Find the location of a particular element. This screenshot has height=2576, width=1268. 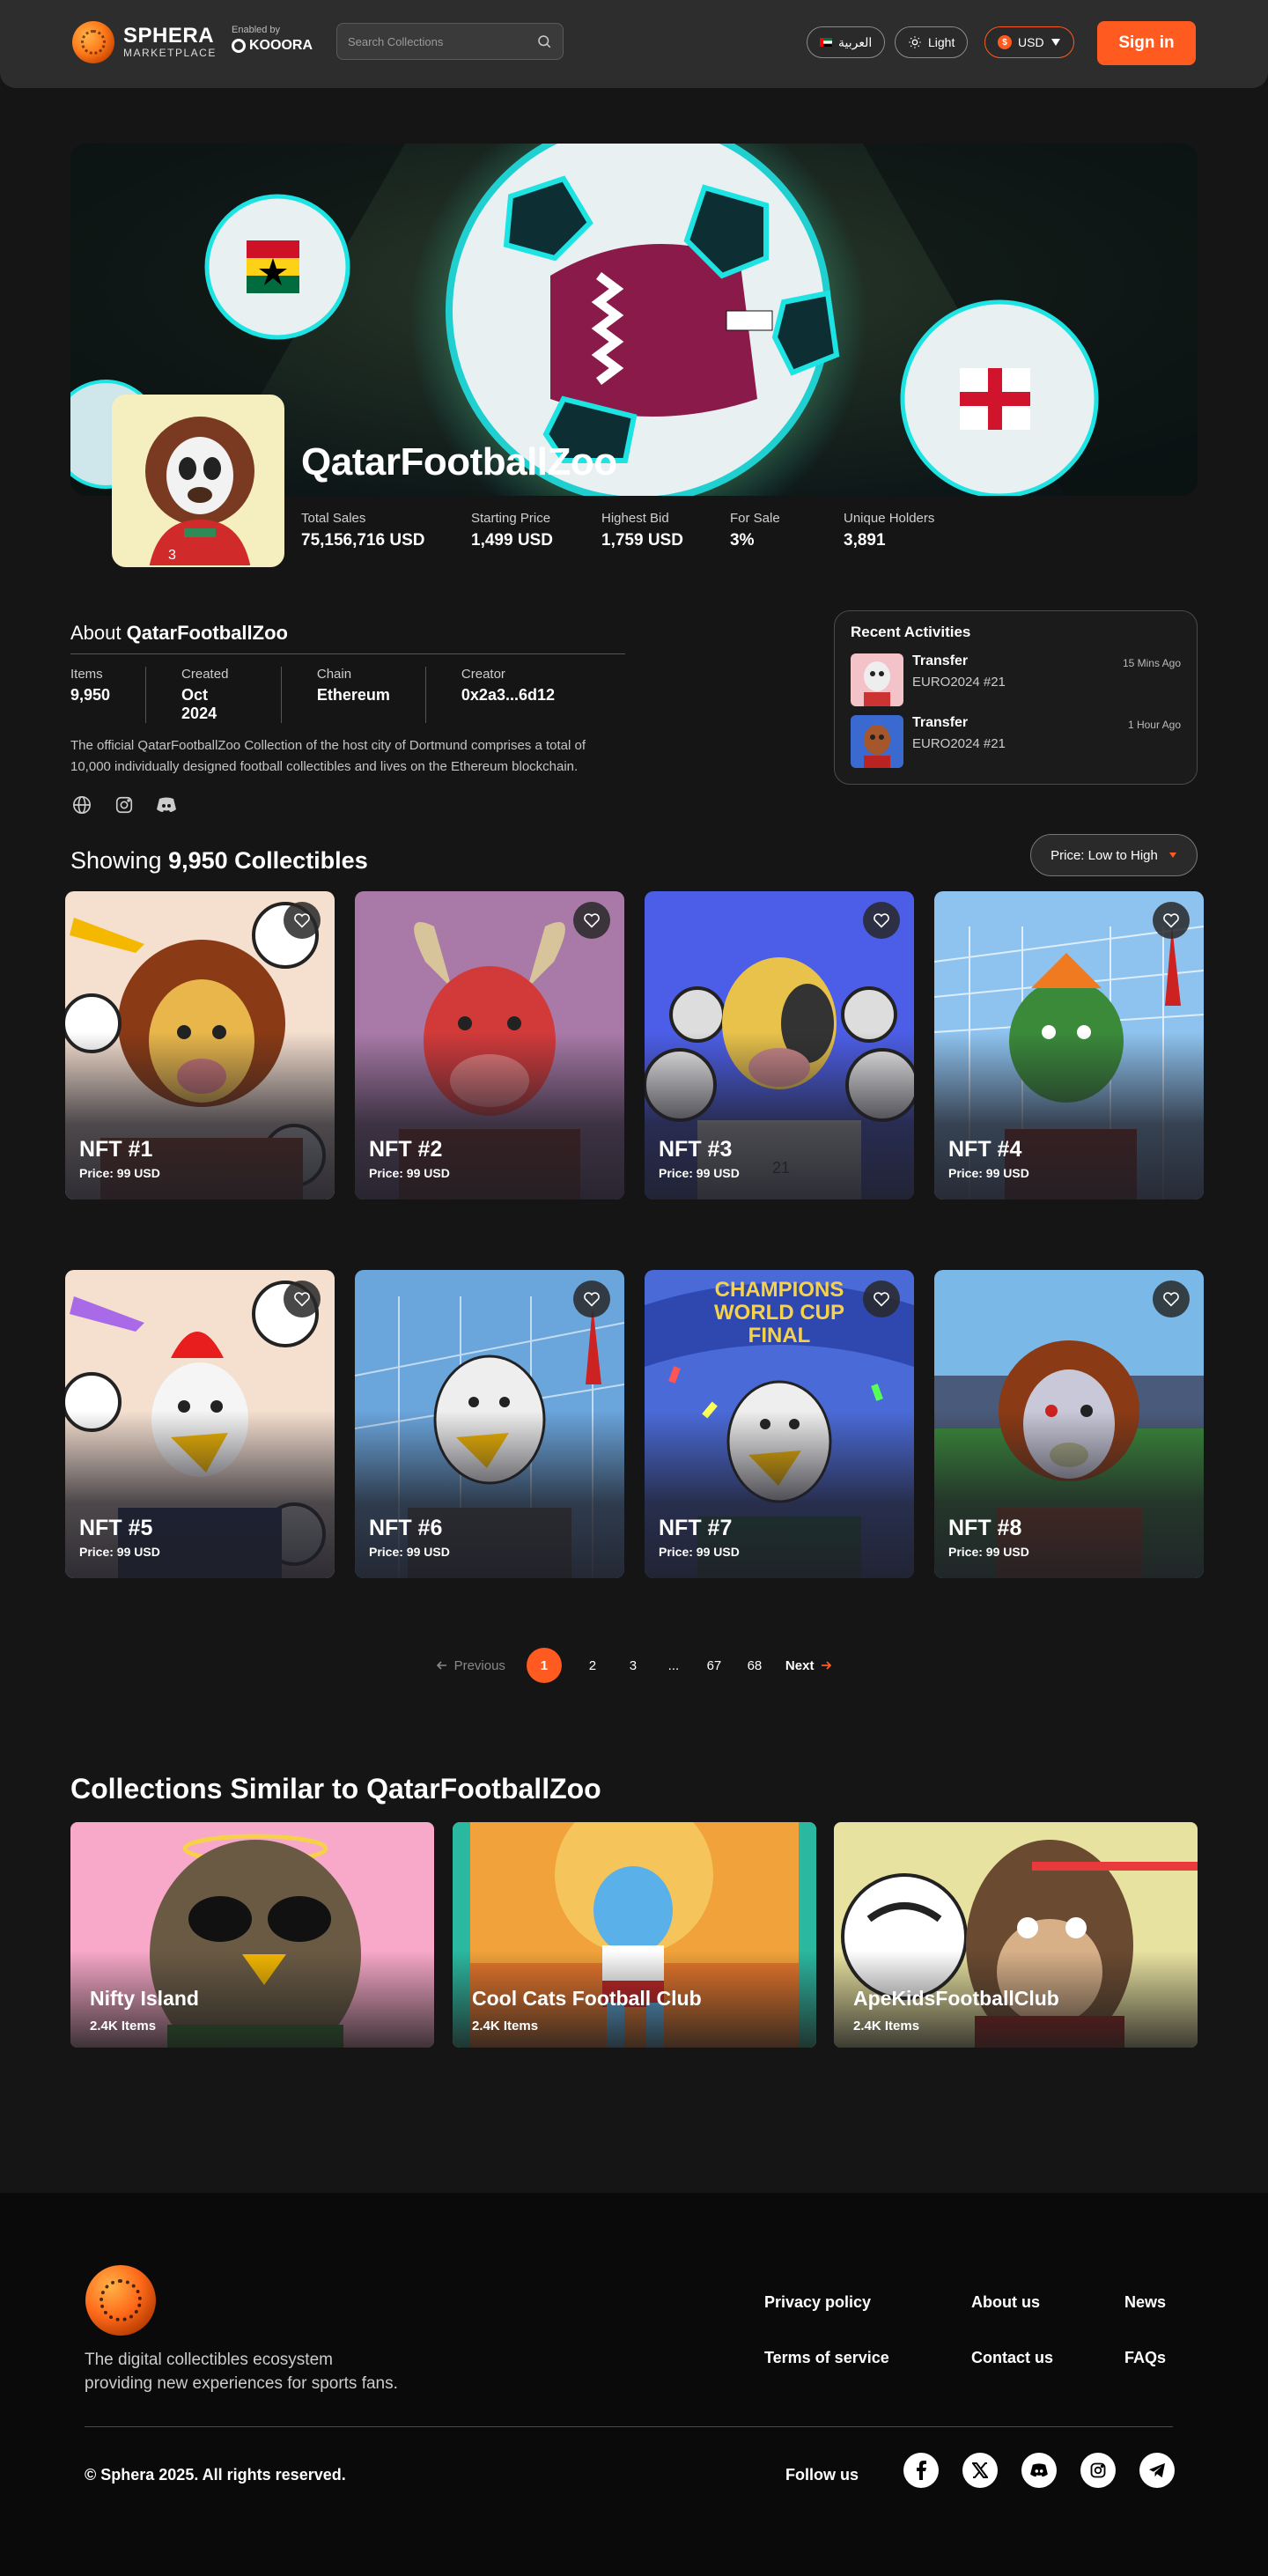

collection-name: Nifty Island is located at coordinates (144, 1998).